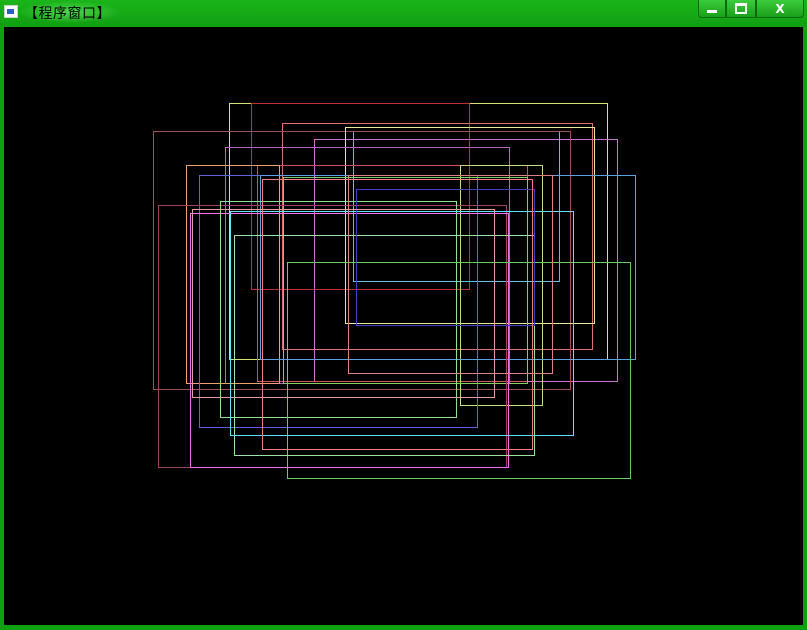 This screenshot has height=630, width=807. What do you see at coordinates (712, 9) in the screenshot?
I see `minimize-button` at bounding box center [712, 9].